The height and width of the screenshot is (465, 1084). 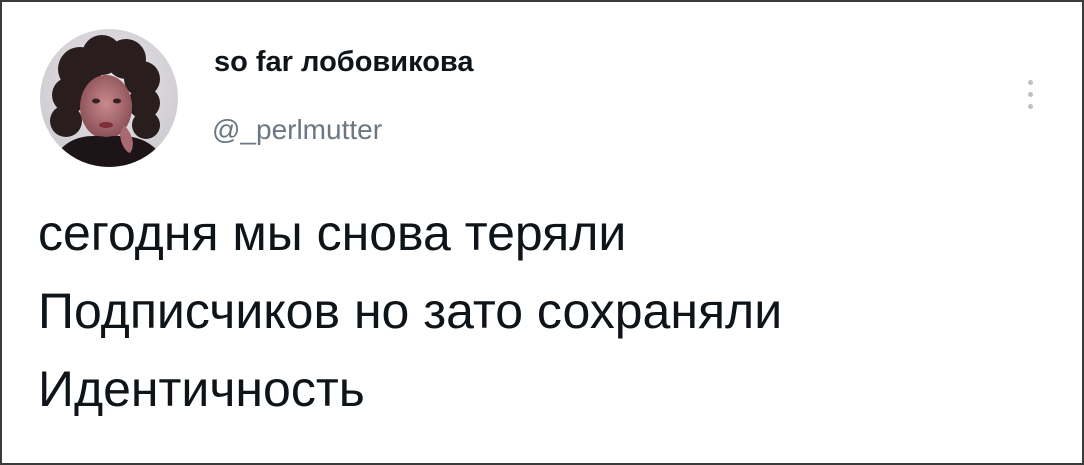 I want to click on author-display-name: so far лобовикова, so click(x=344, y=62).